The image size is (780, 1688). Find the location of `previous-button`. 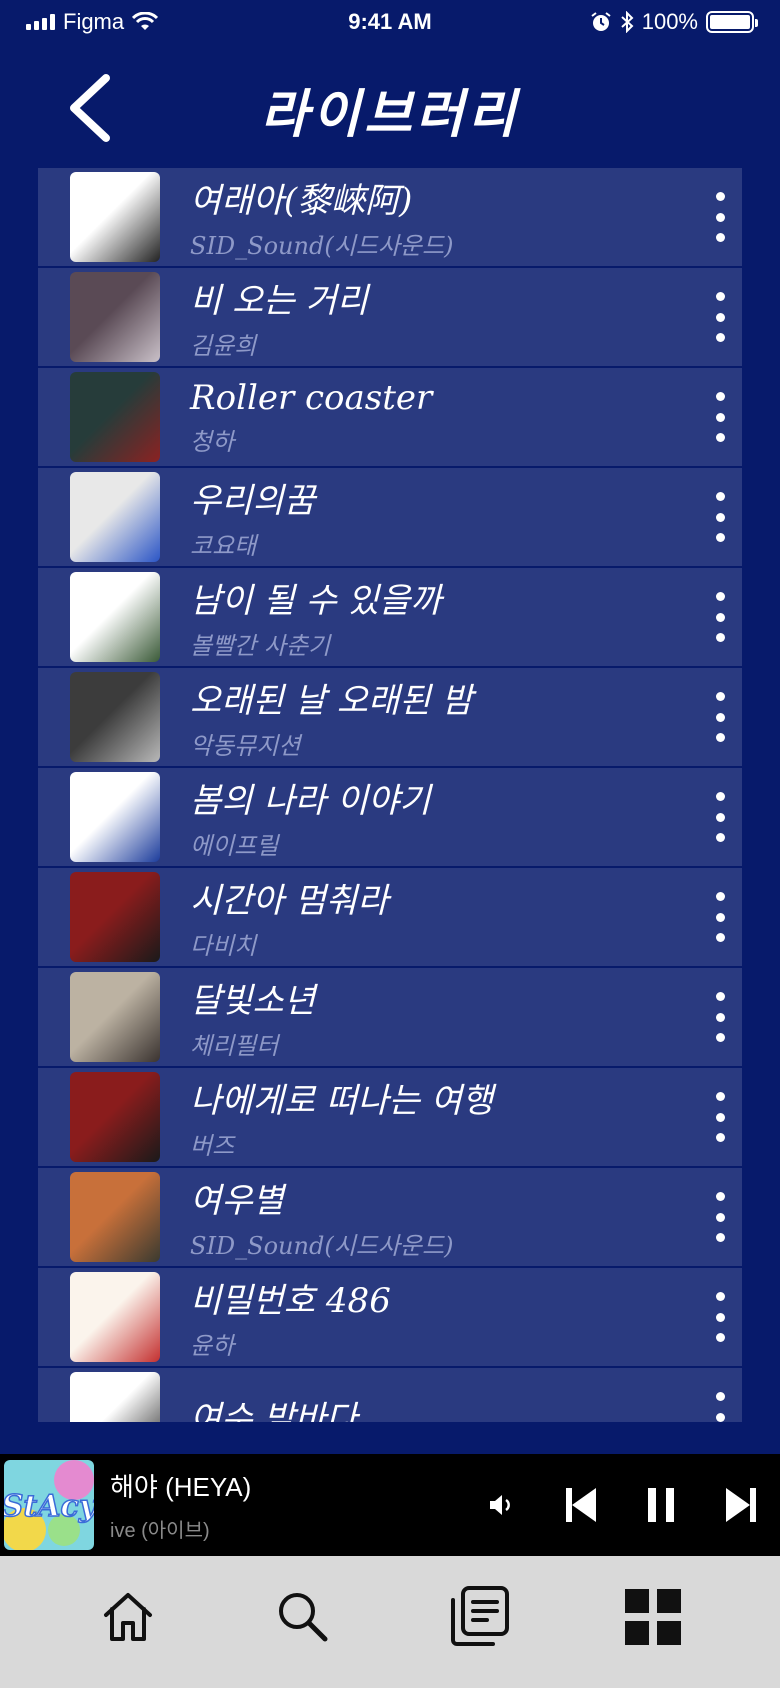

previous-button is located at coordinates (581, 1505).